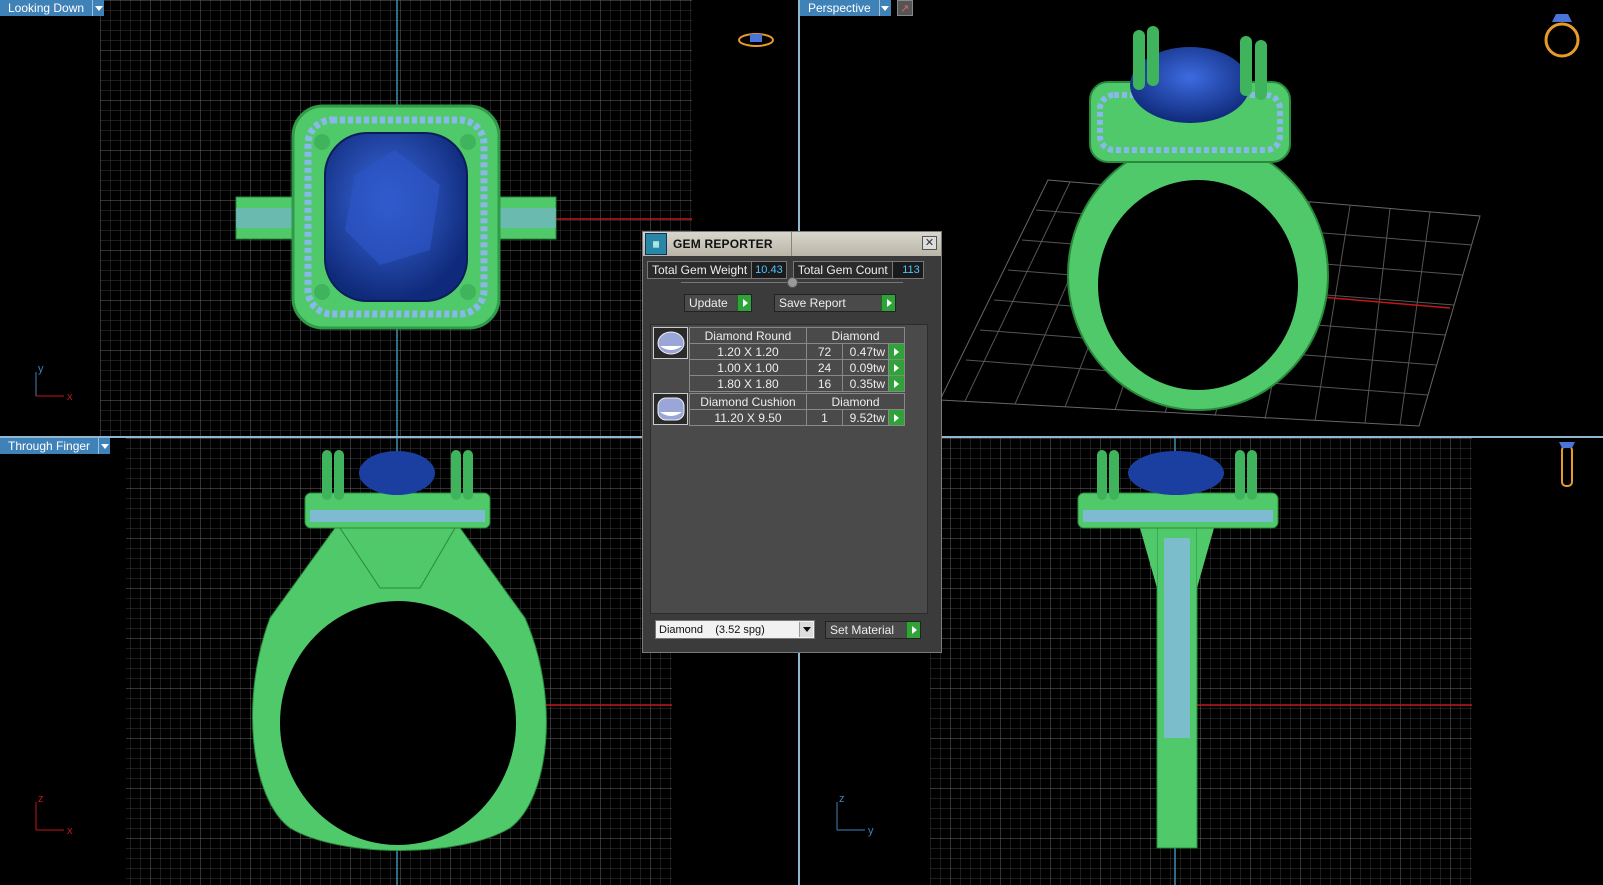  Describe the element at coordinates (748, 401) in the screenshot. I see `gem-shape: Diamond Cushion` at that location.